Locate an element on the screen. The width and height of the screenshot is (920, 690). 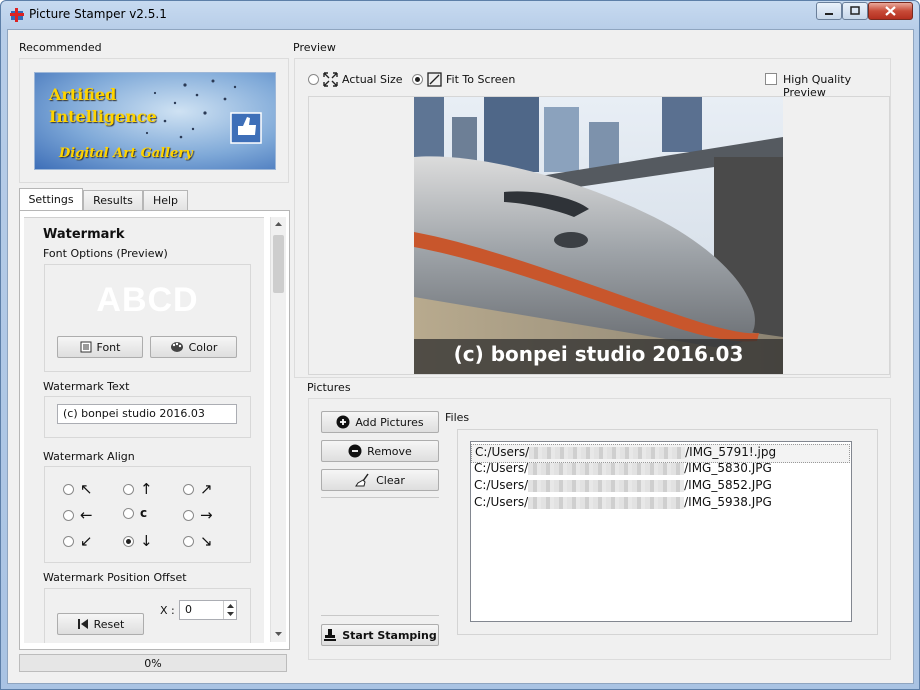
tab-settings: Settings is located at coordinates (51, 199).